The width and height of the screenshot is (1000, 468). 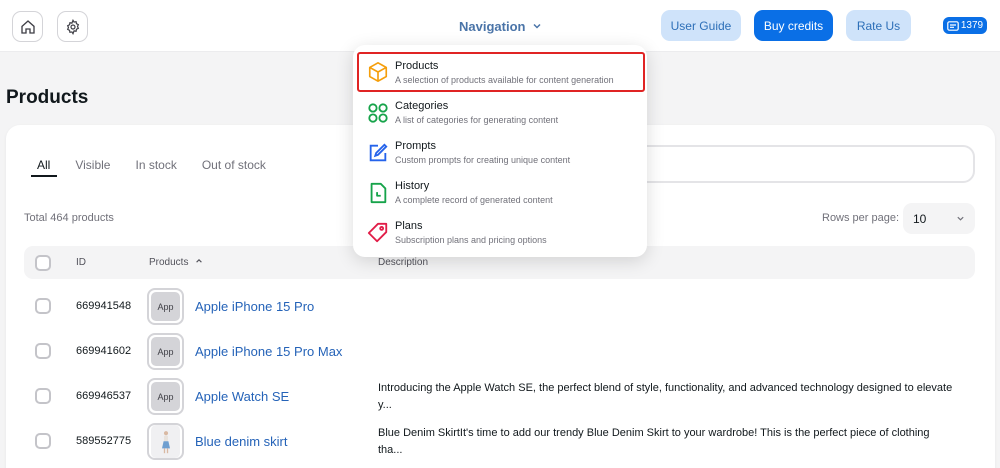 What do you see at coordinates (104, 351) in the screenshot?
I see `product-id: 669941602` at bounding box center [104, 351].